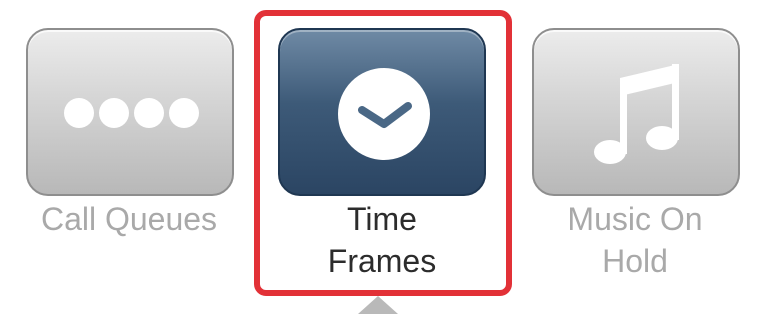  What do you see at coordinates (378, 305) in the screenshot?
I see `selected-pointer` at bounding box center [378, 305].